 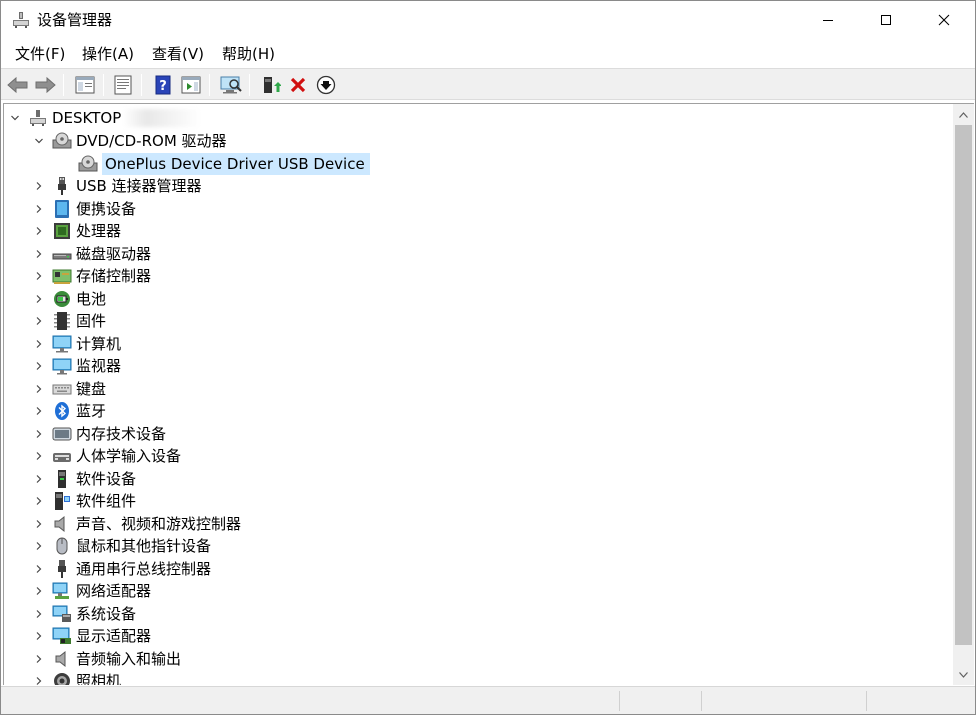 What do you see at coordinates (144, 546) in the screenshot?
I see `category-label: 鼠标和其他指针设备` at bounding box center [144, 546].